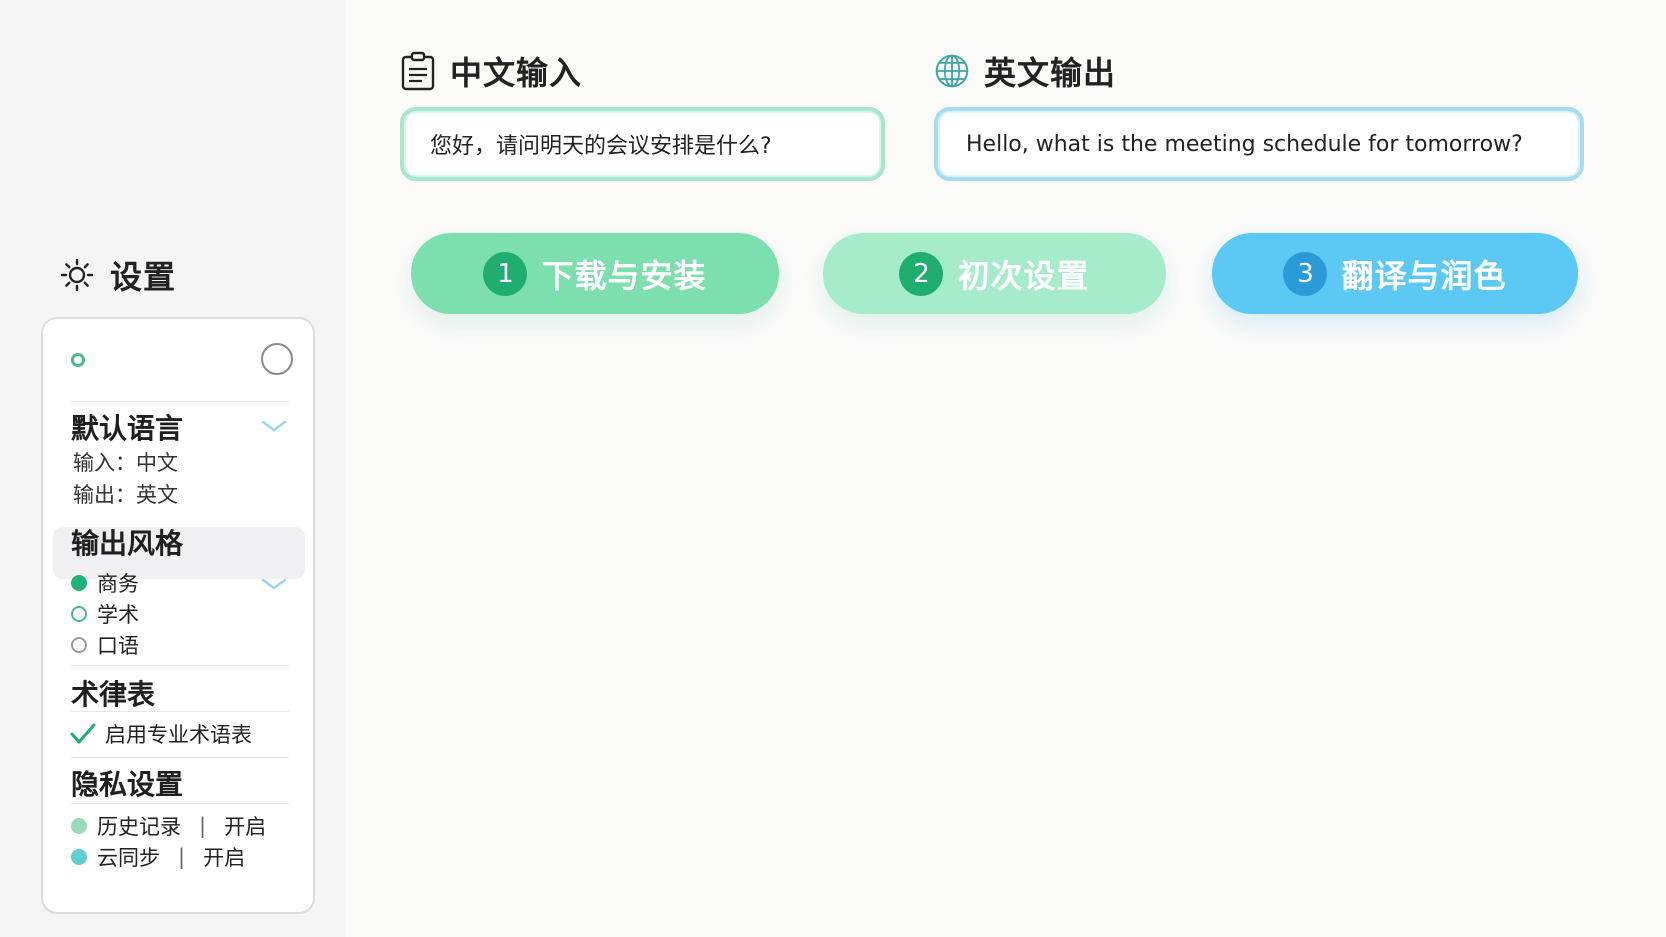 The image size is (1666, 937). What do you see at coordinates (1305, 273) in the screenshot?
I see `step-number-badge: 3` at bounding box center [1305, 273].